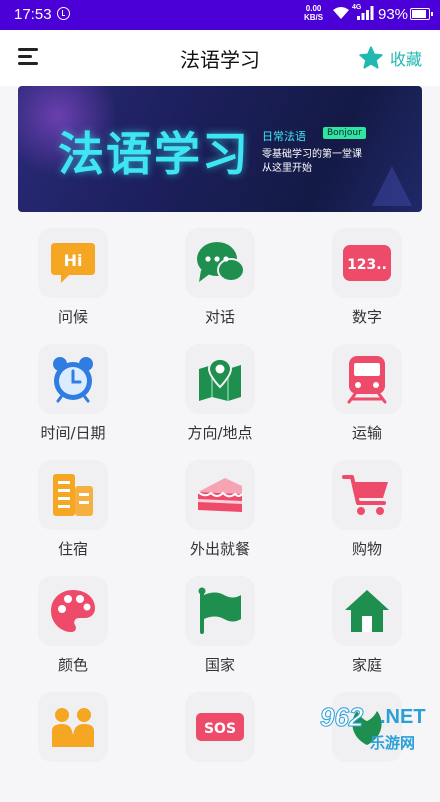 The width and height of the screenshot is (440, 802). What do you see at coordinates (220, 58) in the screenshot?
I see `app-bar: 法语学习 收藏` at bounding box center [220, 58].